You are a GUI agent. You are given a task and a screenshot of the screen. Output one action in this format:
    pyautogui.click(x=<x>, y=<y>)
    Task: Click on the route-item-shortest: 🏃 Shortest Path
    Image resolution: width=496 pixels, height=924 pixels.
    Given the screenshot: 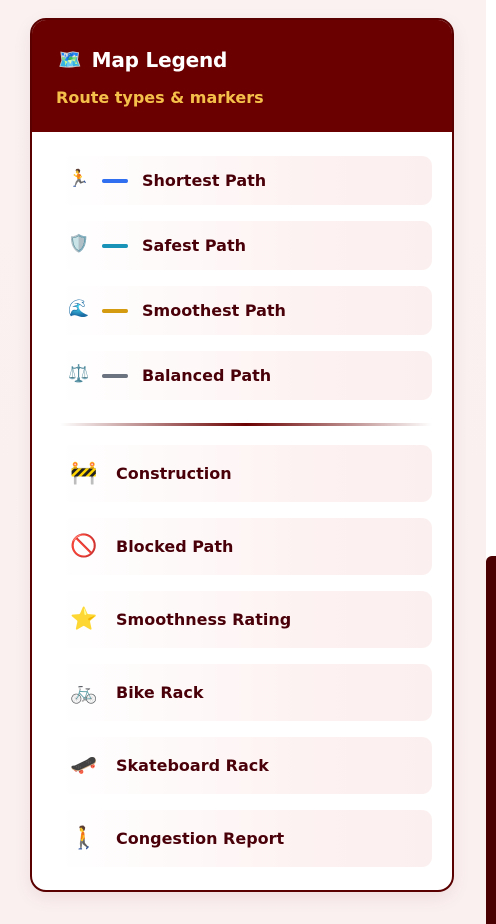 What is the action you would take?
    pyautogui.click(x=246, y=180)
    